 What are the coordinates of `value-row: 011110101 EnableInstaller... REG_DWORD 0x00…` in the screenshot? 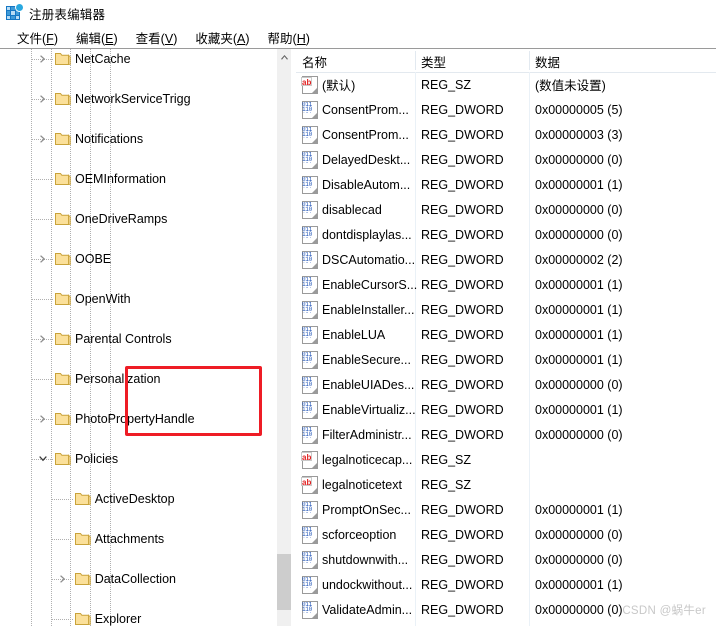 It's located at (506, 309).